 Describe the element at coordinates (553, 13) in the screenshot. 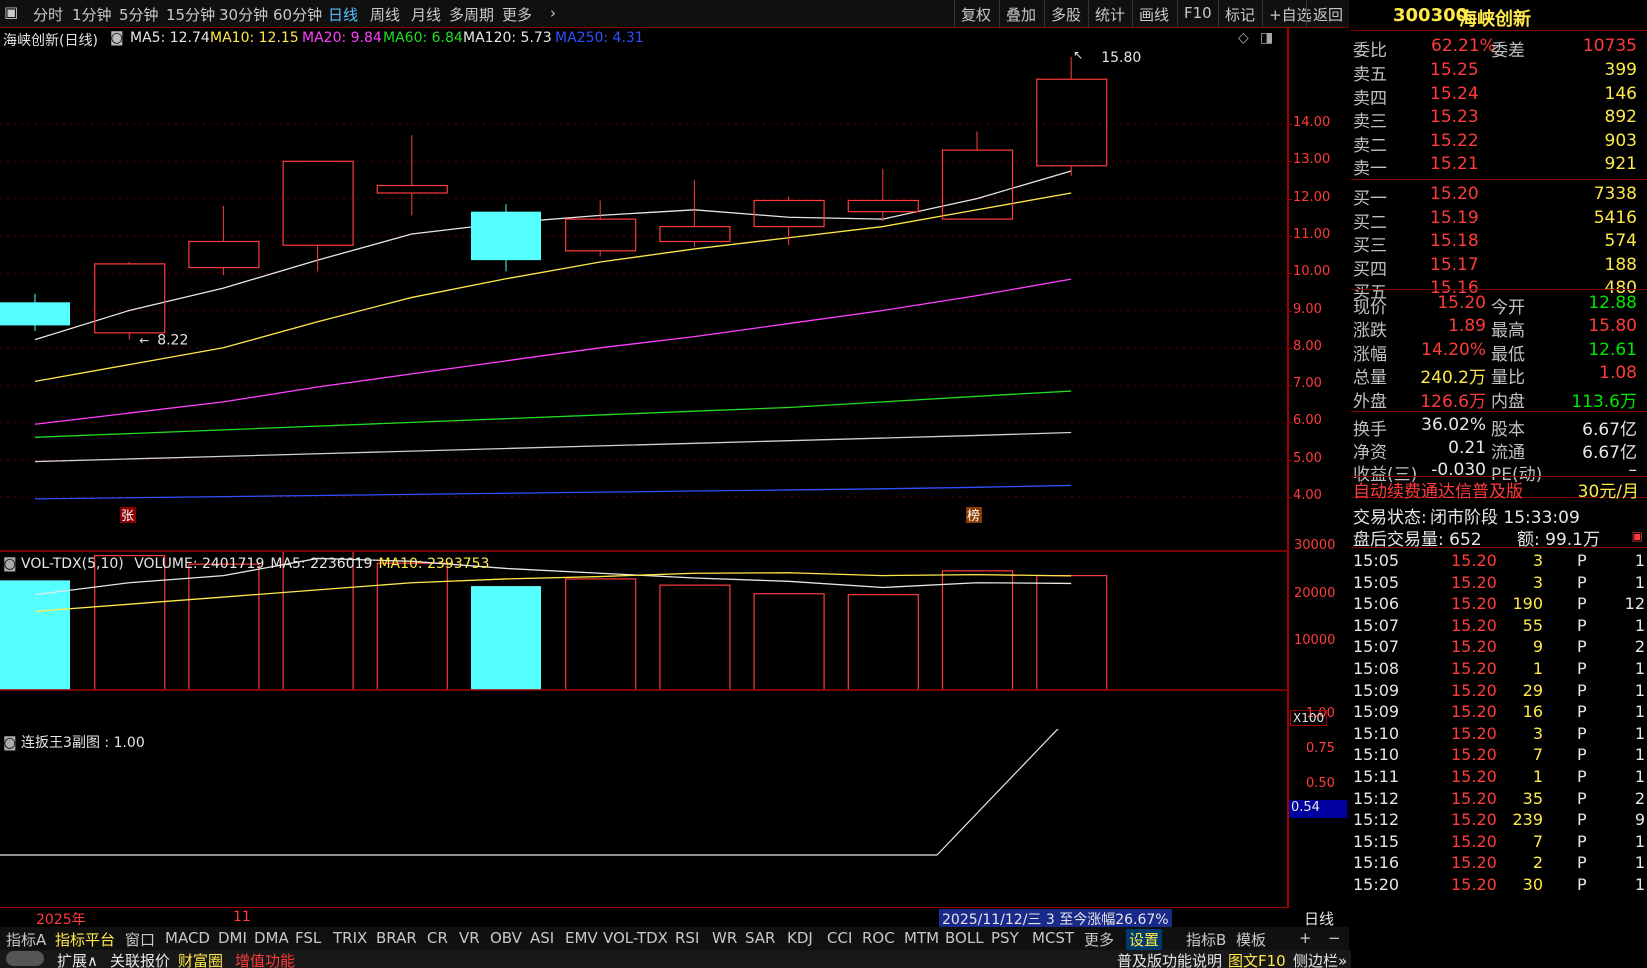

I see `more-chevron-icon: ›` at that location.